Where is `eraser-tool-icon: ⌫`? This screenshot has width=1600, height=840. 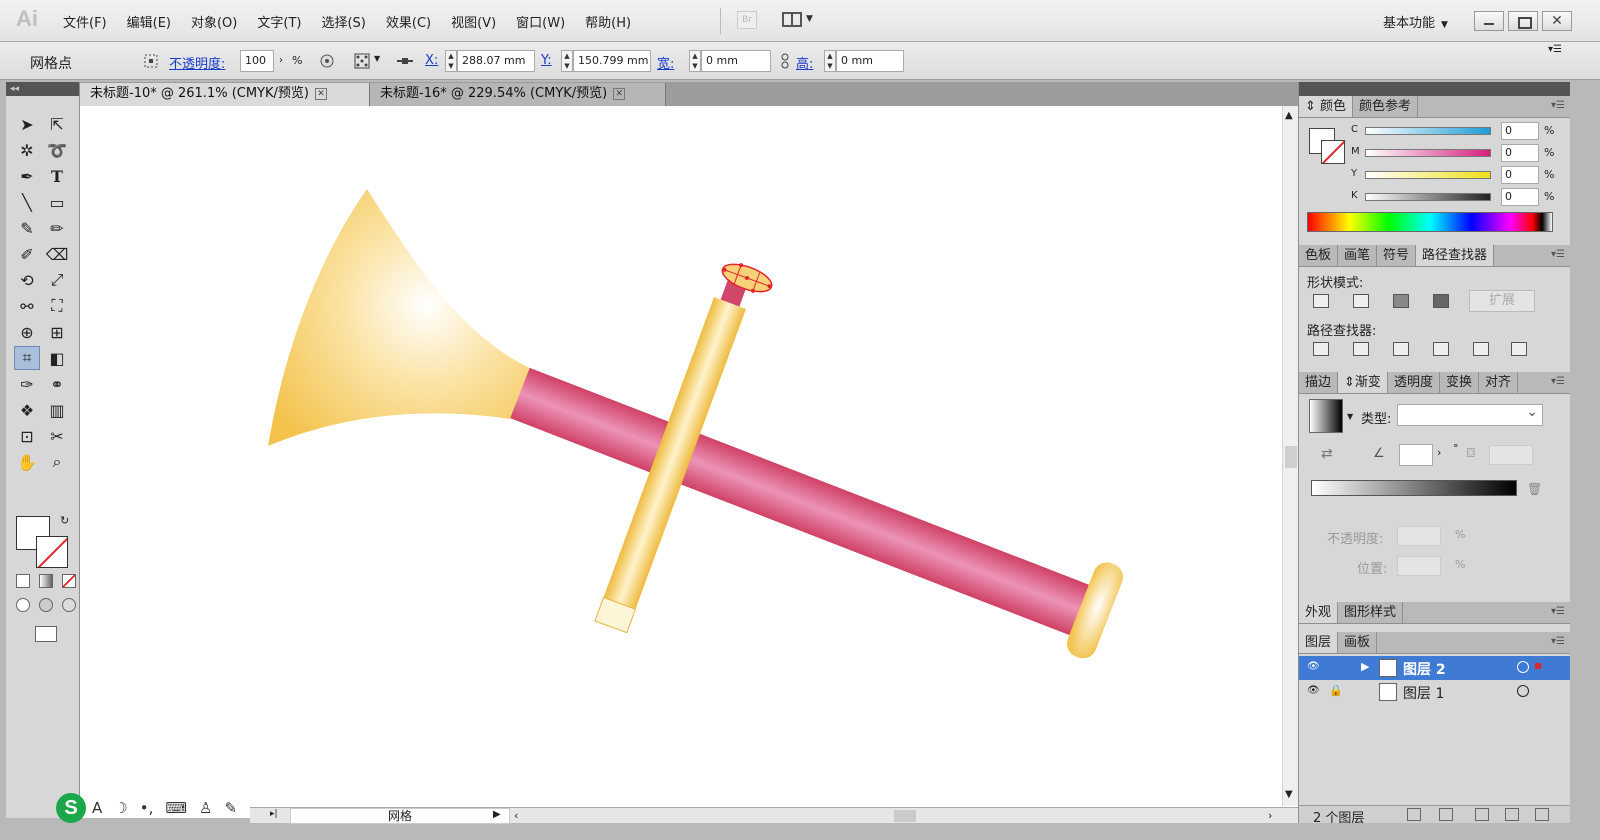
eraser-tool-icon: ⌫ is located at coordinates (57, 254).